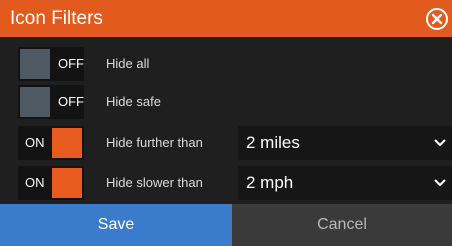  What do you see at coordinates (273, 142) in the screenshot?
I see `distance-value: 2 miles` at bounding box center [273, 142].